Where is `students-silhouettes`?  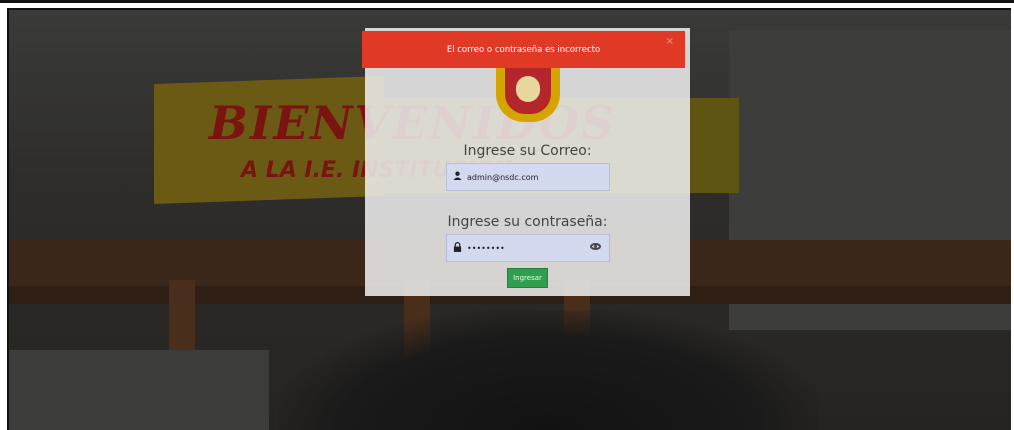 students-silhouettes is located at coordinates (549, 370).